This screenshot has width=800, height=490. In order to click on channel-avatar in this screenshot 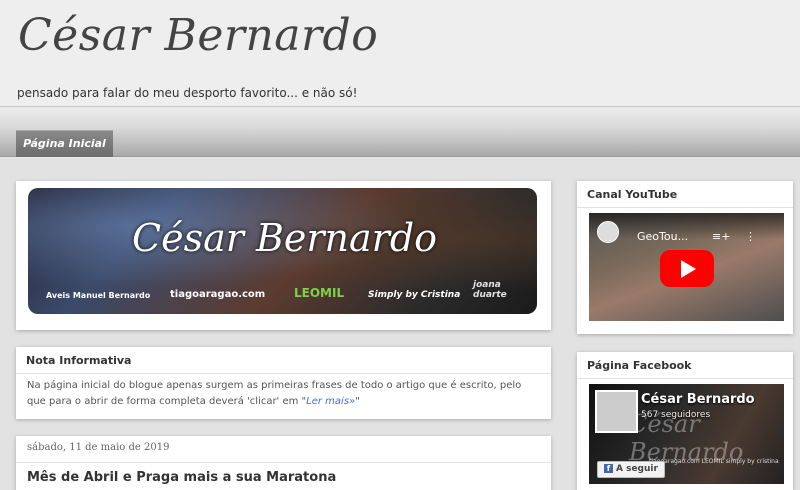, I will do `click(608, 232)`.